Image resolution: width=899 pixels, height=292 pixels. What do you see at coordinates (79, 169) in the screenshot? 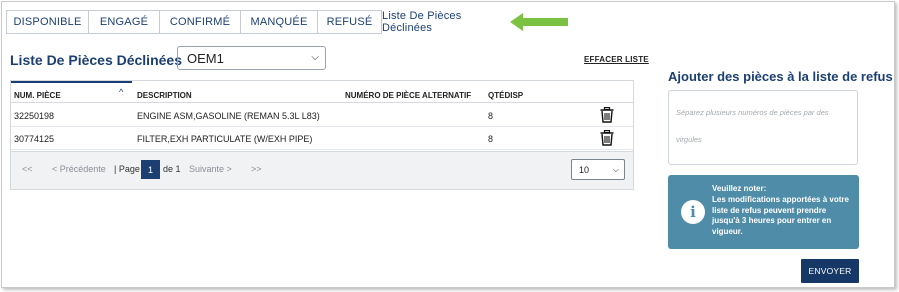
I see `previous-page-button: < Précédente` at bounding box center [79, 169].